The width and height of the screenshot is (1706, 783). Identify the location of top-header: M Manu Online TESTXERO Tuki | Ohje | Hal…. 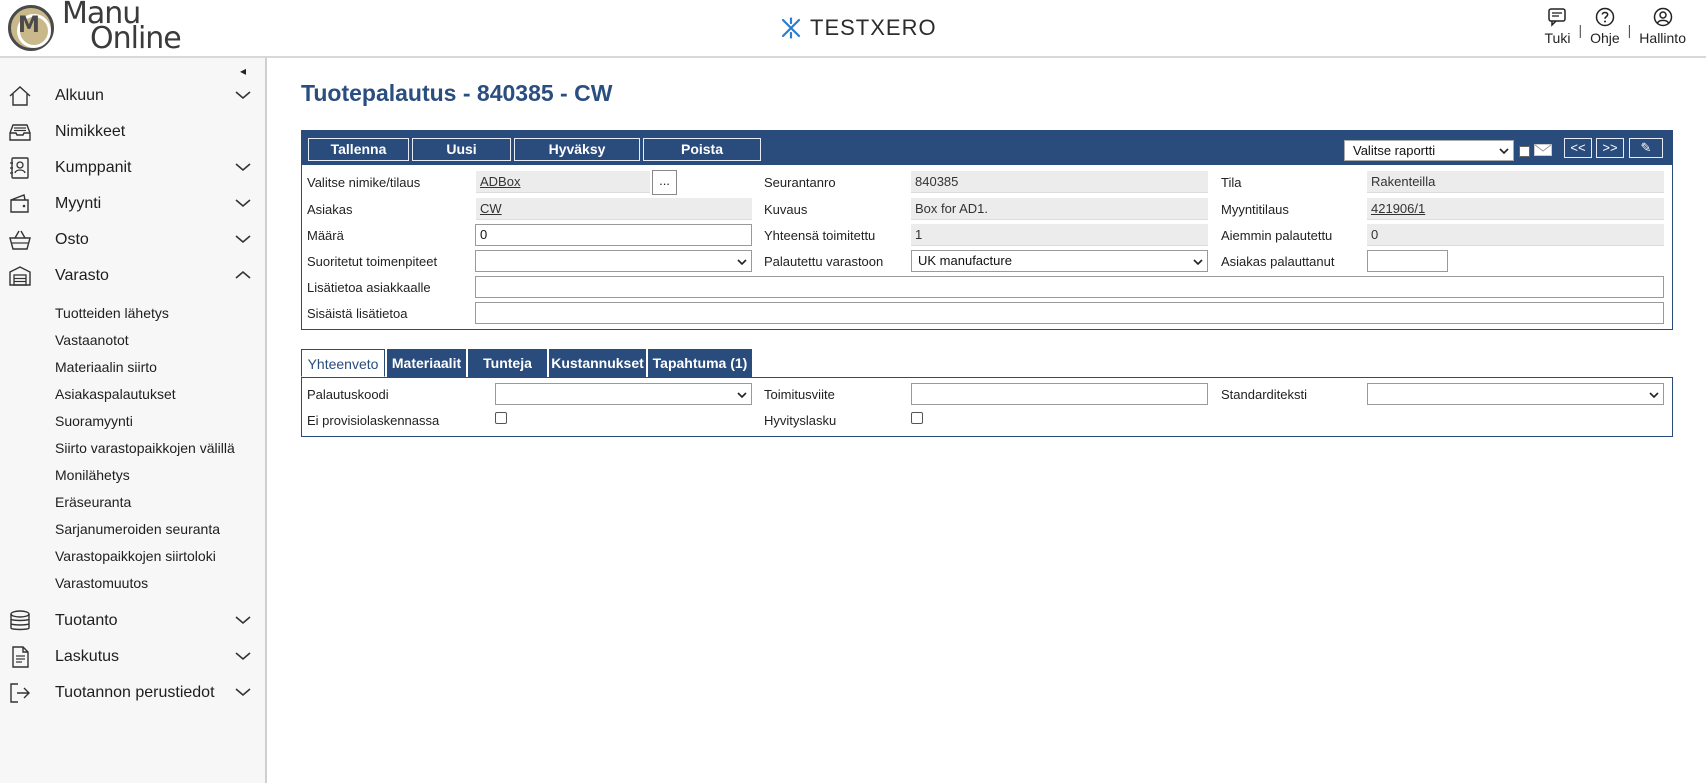
(853, 29).